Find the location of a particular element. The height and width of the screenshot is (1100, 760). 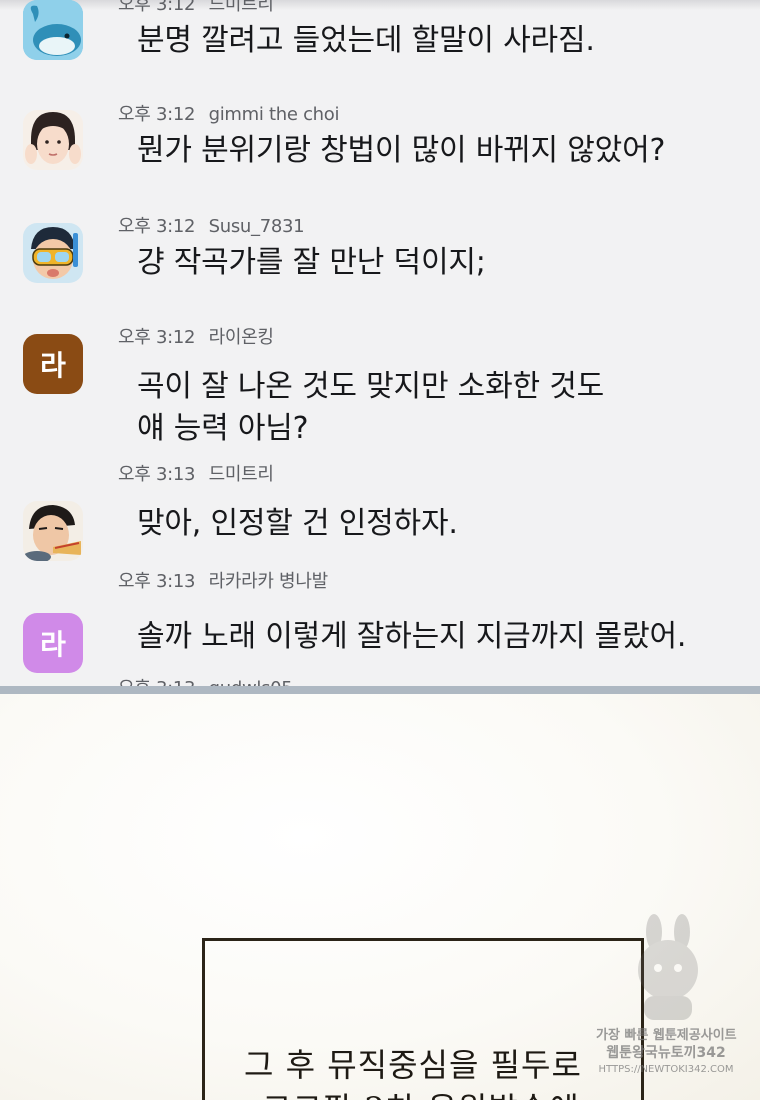

panel-divider is located at coordinates (380, 690).